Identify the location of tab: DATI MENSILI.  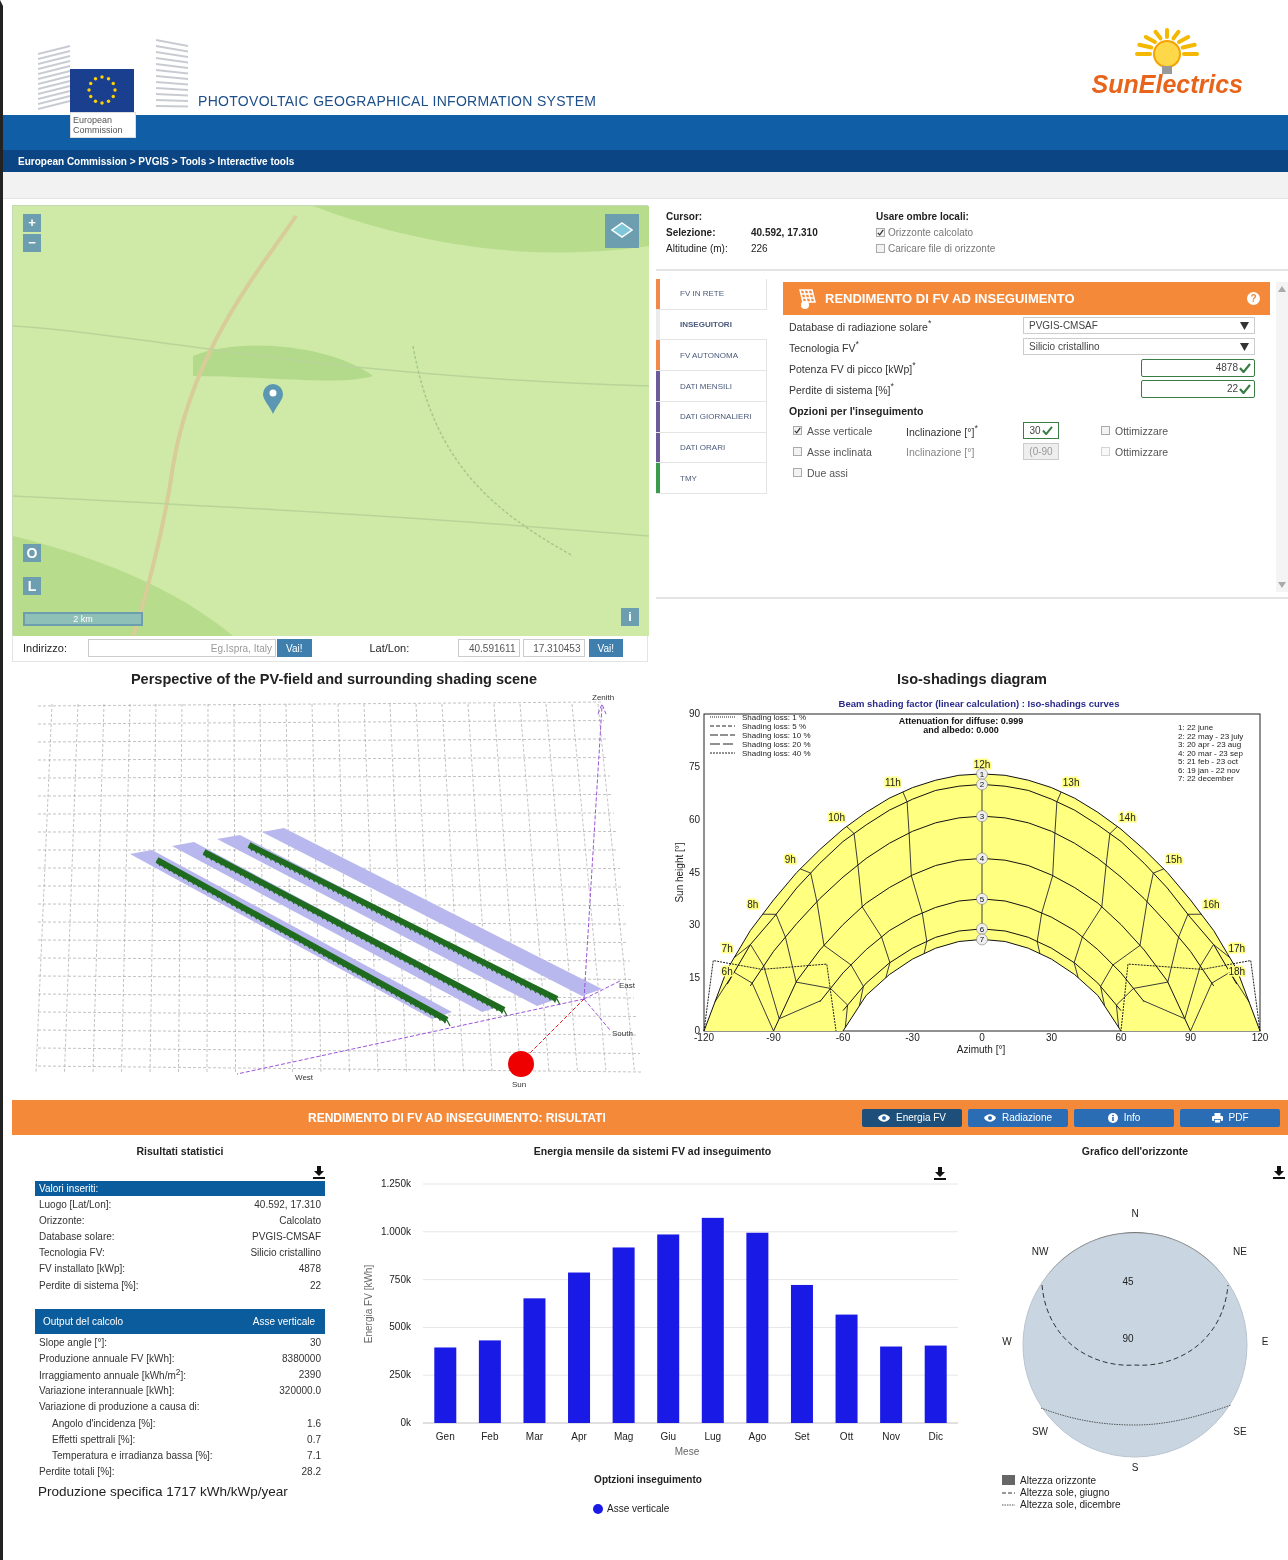
(711, 386).